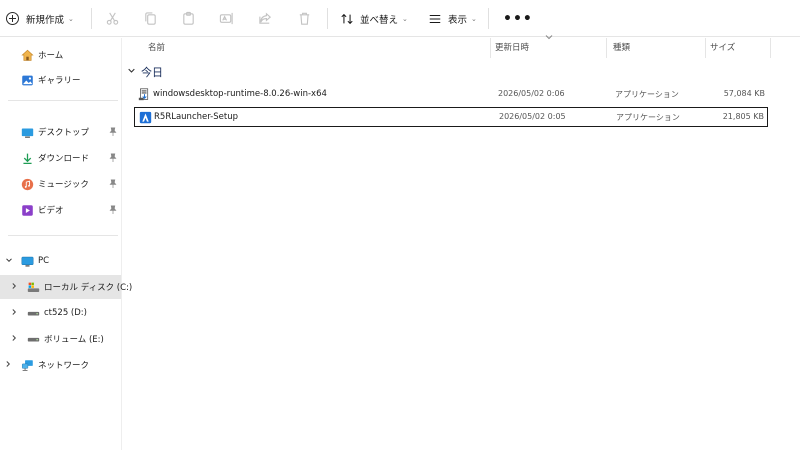  What do you see at coordinates (74, 340) in the screenshot?
I see `sidebar-item-label: ボリューム (E:)` at bounding box center [74, 340].